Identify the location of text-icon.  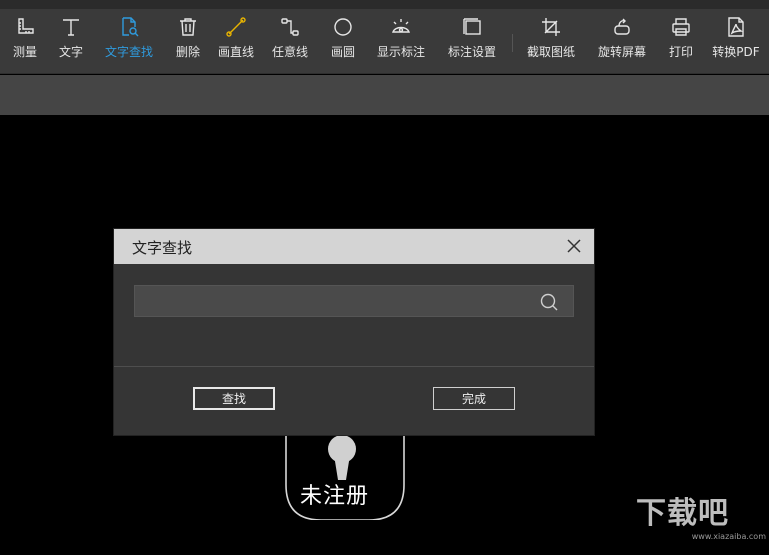
(71, 27).